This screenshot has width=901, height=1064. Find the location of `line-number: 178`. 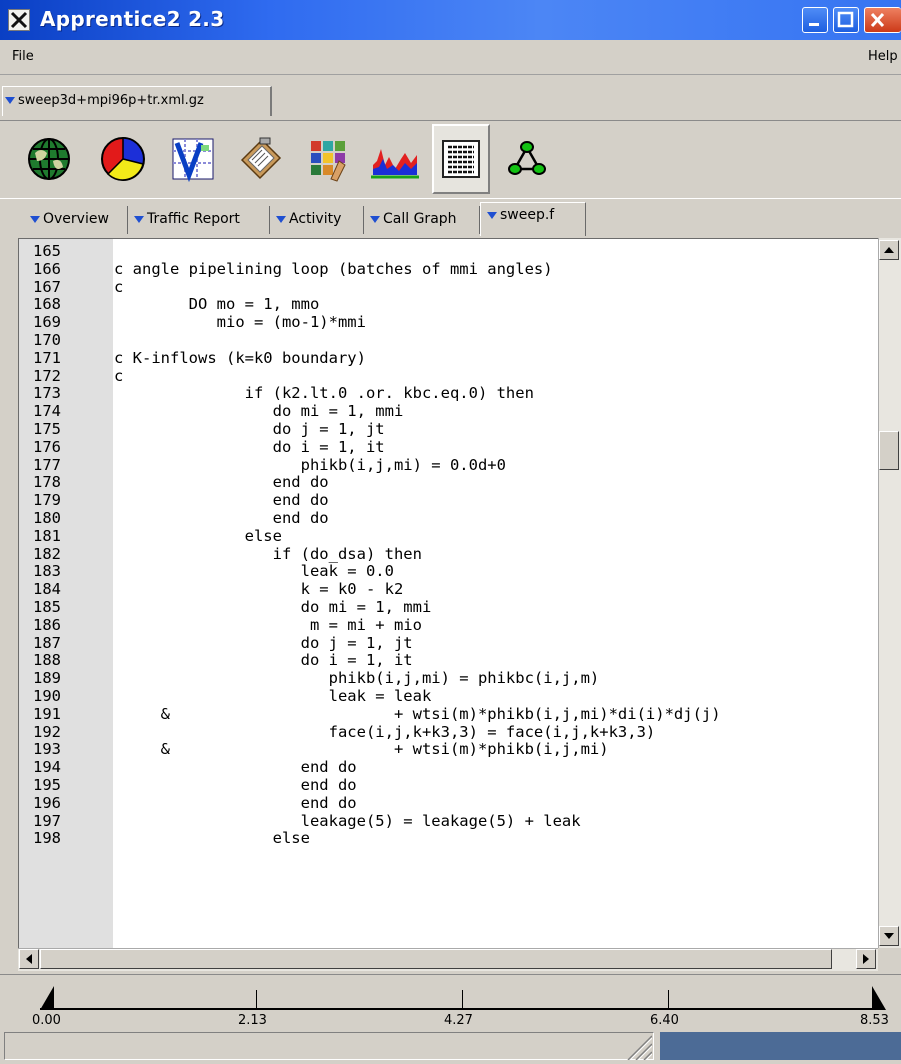

line-number: 178 is located at coordinates (47, 482).